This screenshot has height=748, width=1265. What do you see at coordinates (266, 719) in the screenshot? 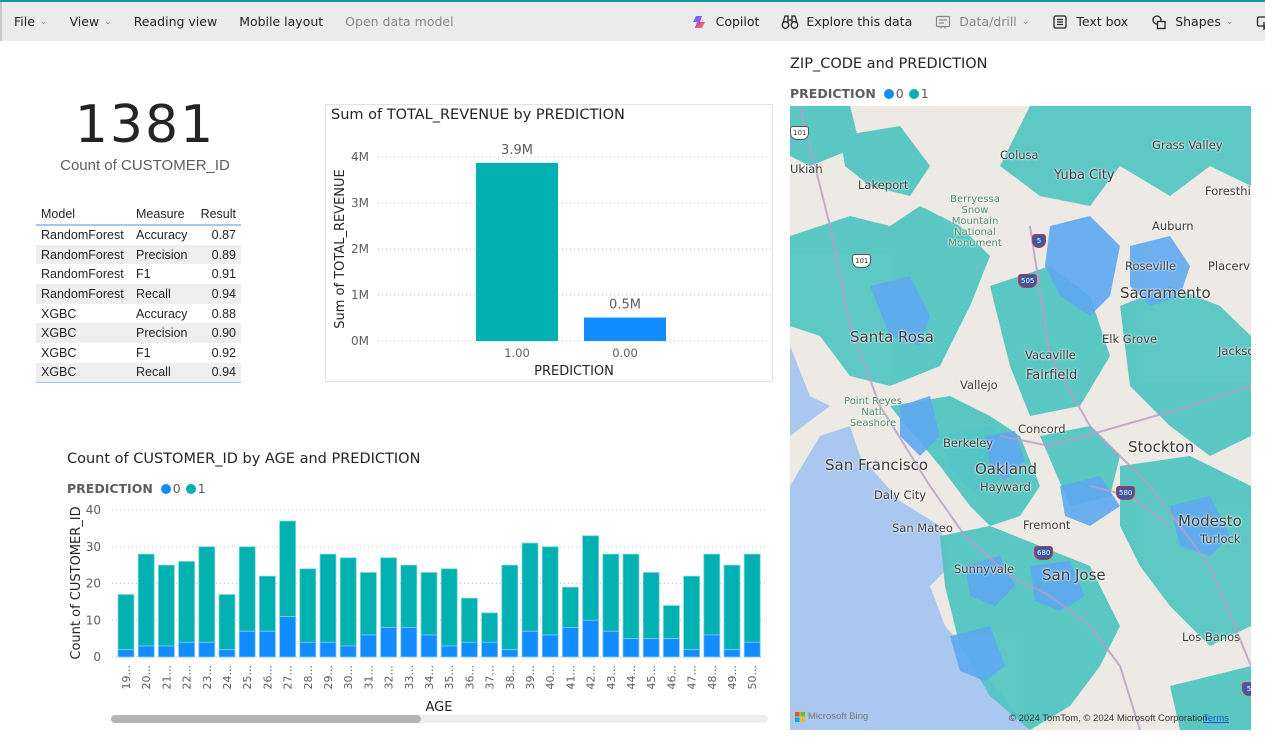
I see `age-chart-scrollbar-thumb` at bounding box center [266, 719].